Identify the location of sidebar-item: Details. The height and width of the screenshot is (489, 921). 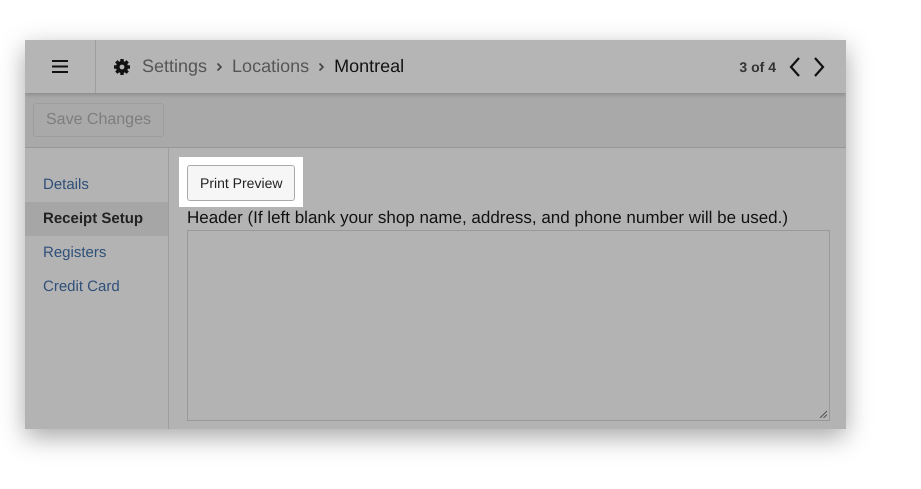
(96, 185).